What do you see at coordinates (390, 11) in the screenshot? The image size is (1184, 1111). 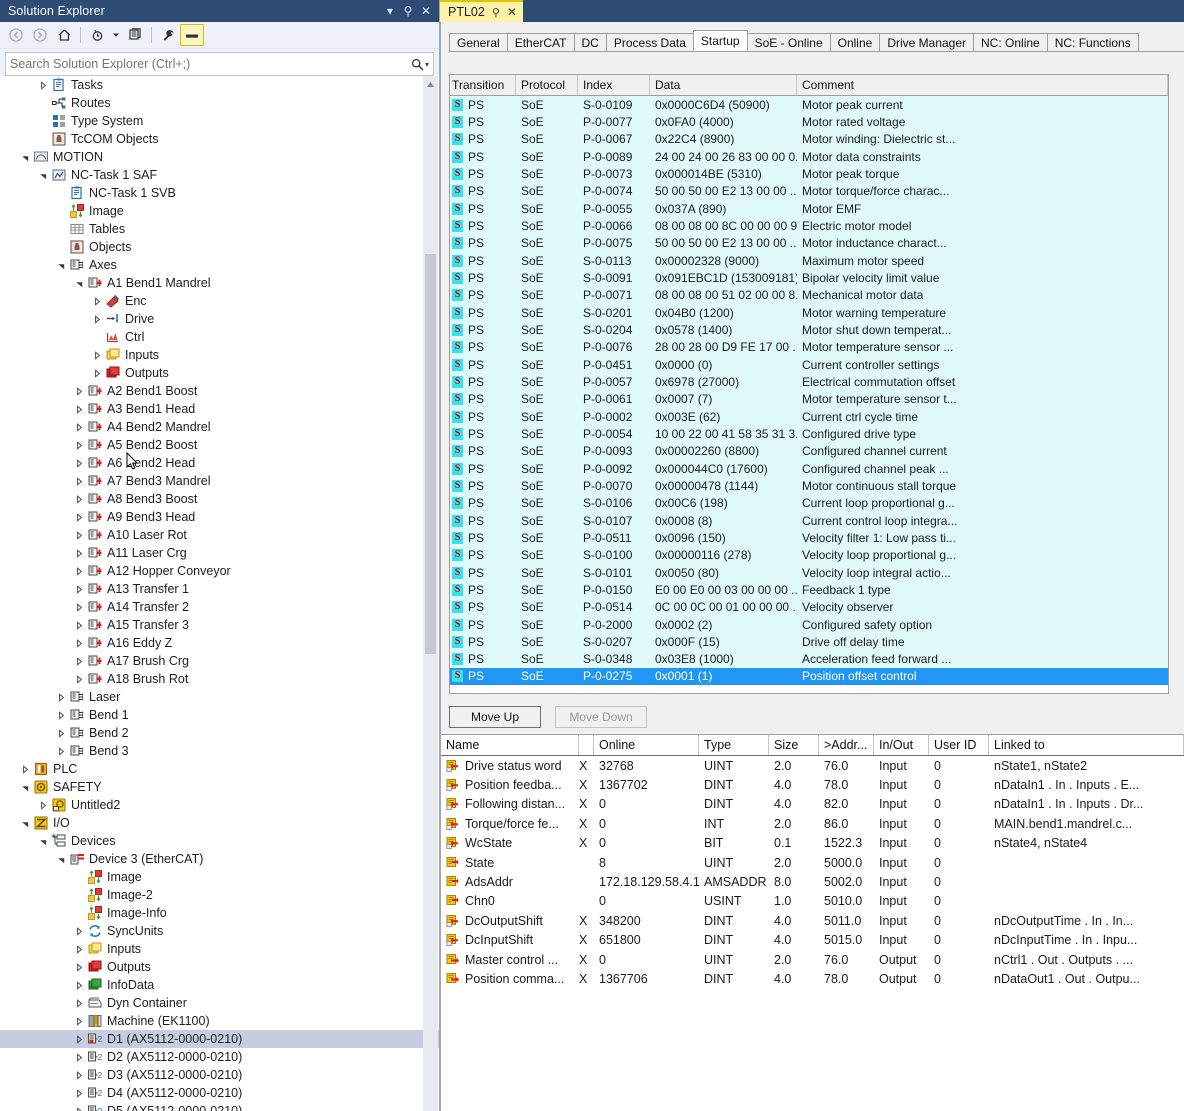 I see `panel-dropdown-icon: ▾` at bounding box center [390, 11].